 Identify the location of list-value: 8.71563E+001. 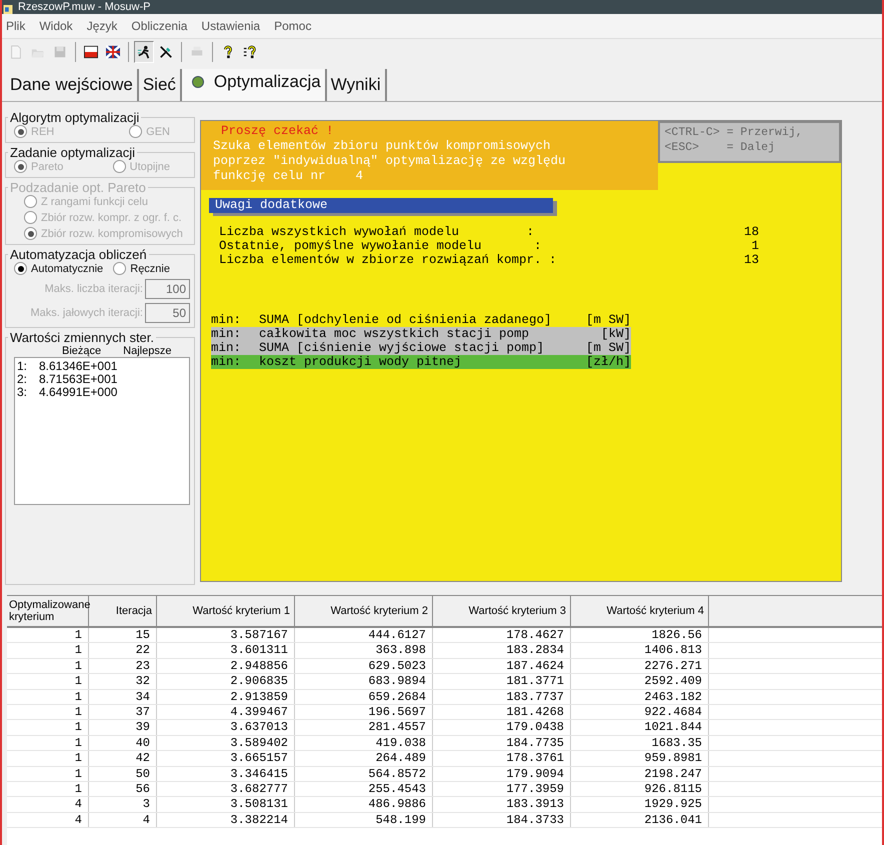
(78, 379).